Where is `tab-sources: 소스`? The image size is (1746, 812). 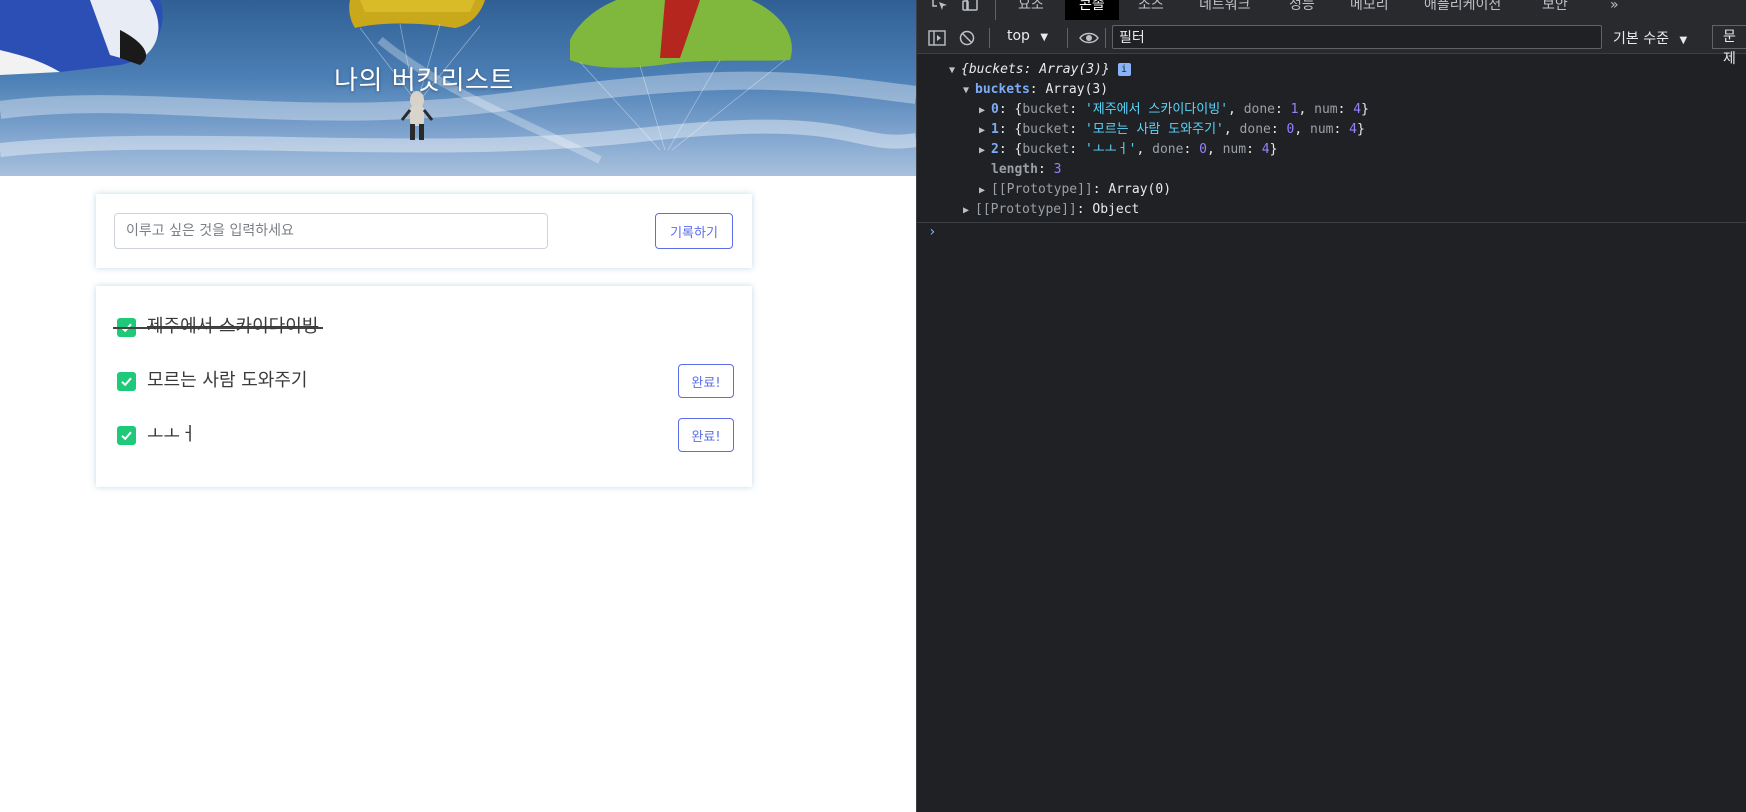 tab-sources: 소스 is located at coordinates (1151, 10).